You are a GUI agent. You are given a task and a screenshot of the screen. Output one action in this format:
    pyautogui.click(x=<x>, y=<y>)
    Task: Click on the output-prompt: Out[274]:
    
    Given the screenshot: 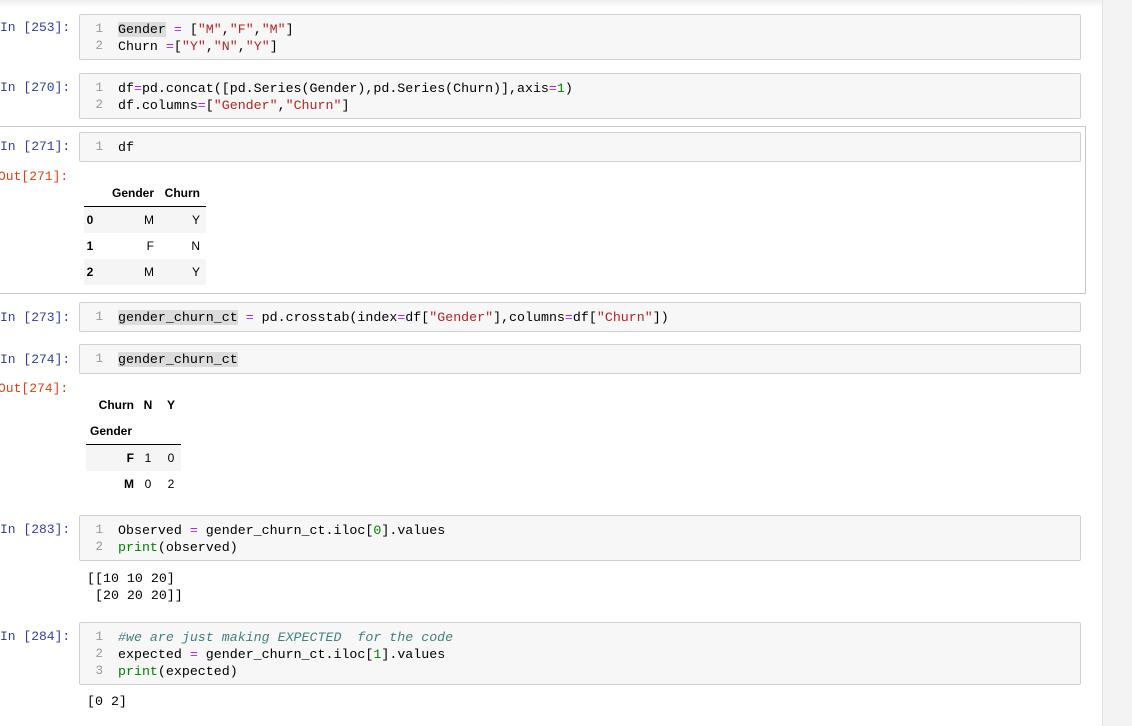 What is the action you would take?
    pyautogui.click(x=34, y=388)
    